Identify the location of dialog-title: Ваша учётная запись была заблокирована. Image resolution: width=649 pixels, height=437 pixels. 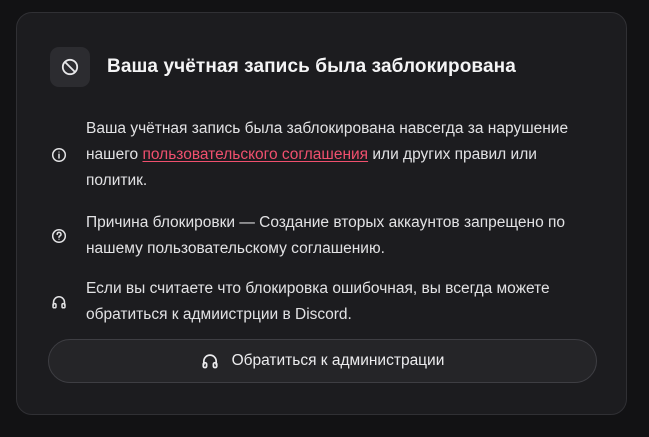
(311, 66).